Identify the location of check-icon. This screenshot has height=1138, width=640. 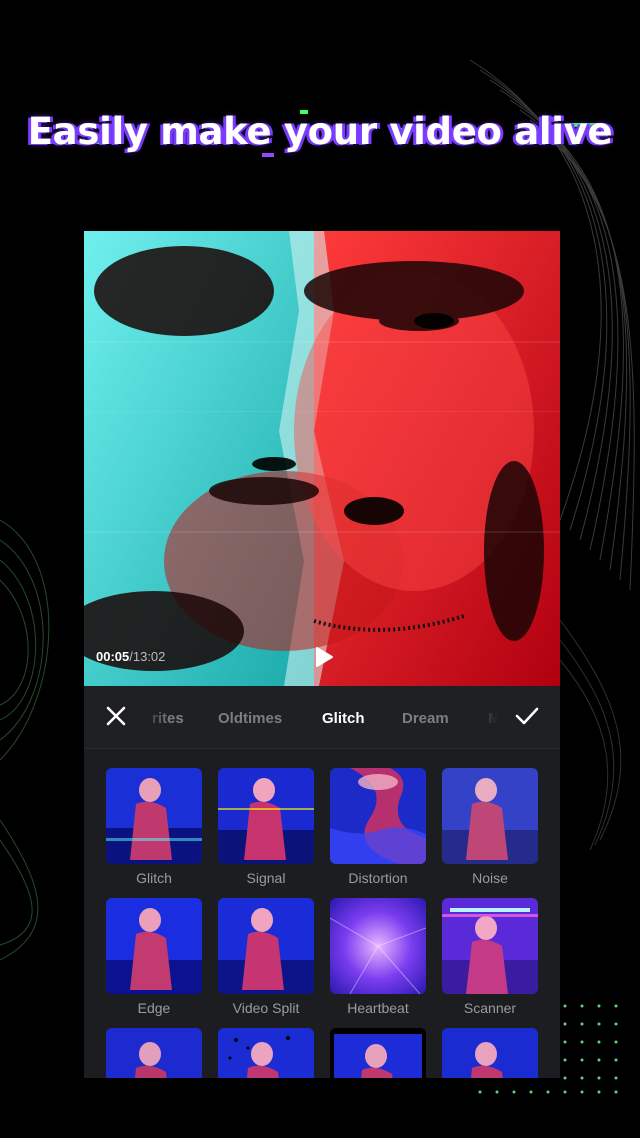
(527, 716).